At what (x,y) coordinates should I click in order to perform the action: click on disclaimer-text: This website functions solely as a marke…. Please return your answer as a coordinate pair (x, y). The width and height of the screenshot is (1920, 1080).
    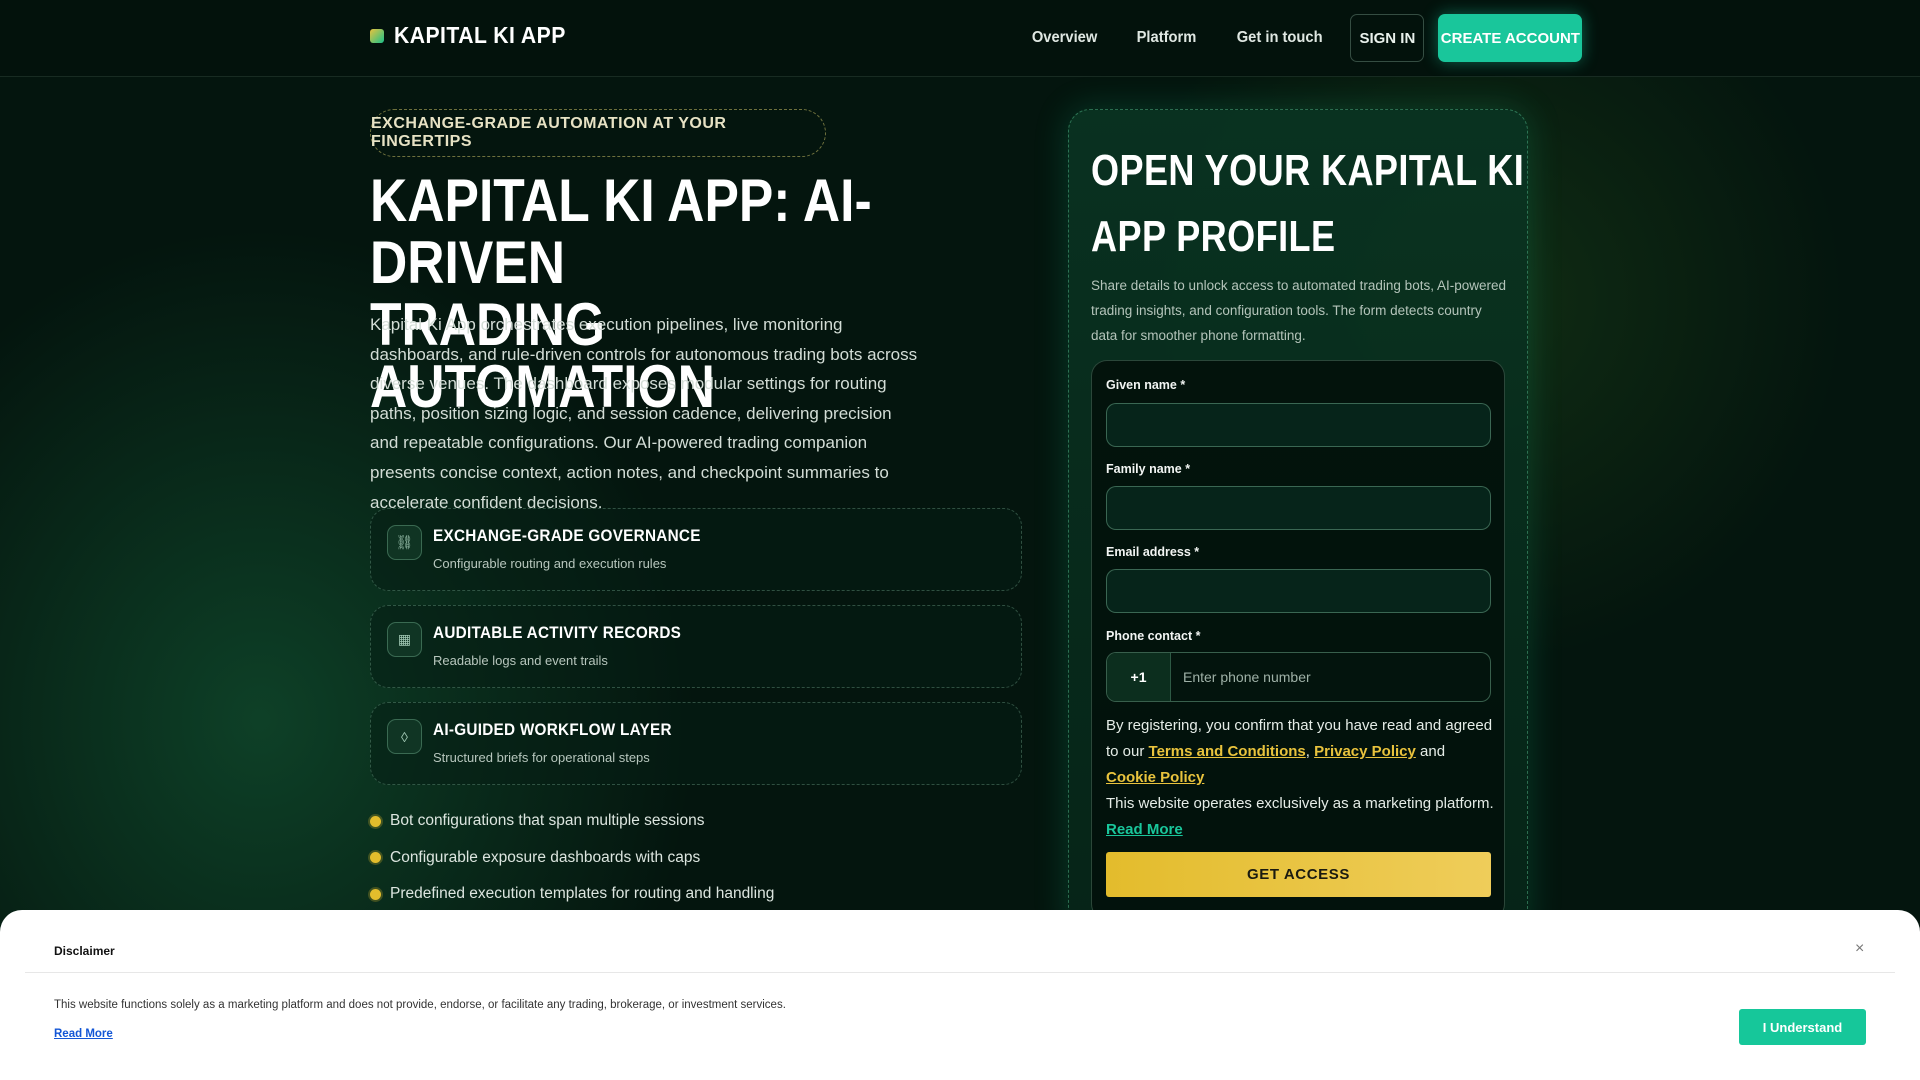
    Looking at the image, I should click on (420, 1005).